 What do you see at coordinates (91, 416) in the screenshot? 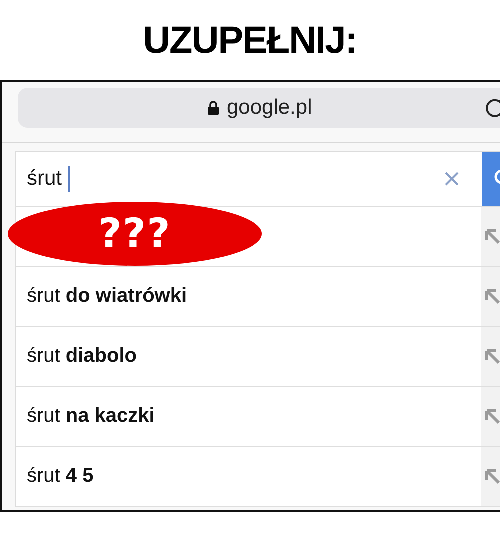
I see `suggestion-text: śrut na kaczki` at bounding box center [91, 416].